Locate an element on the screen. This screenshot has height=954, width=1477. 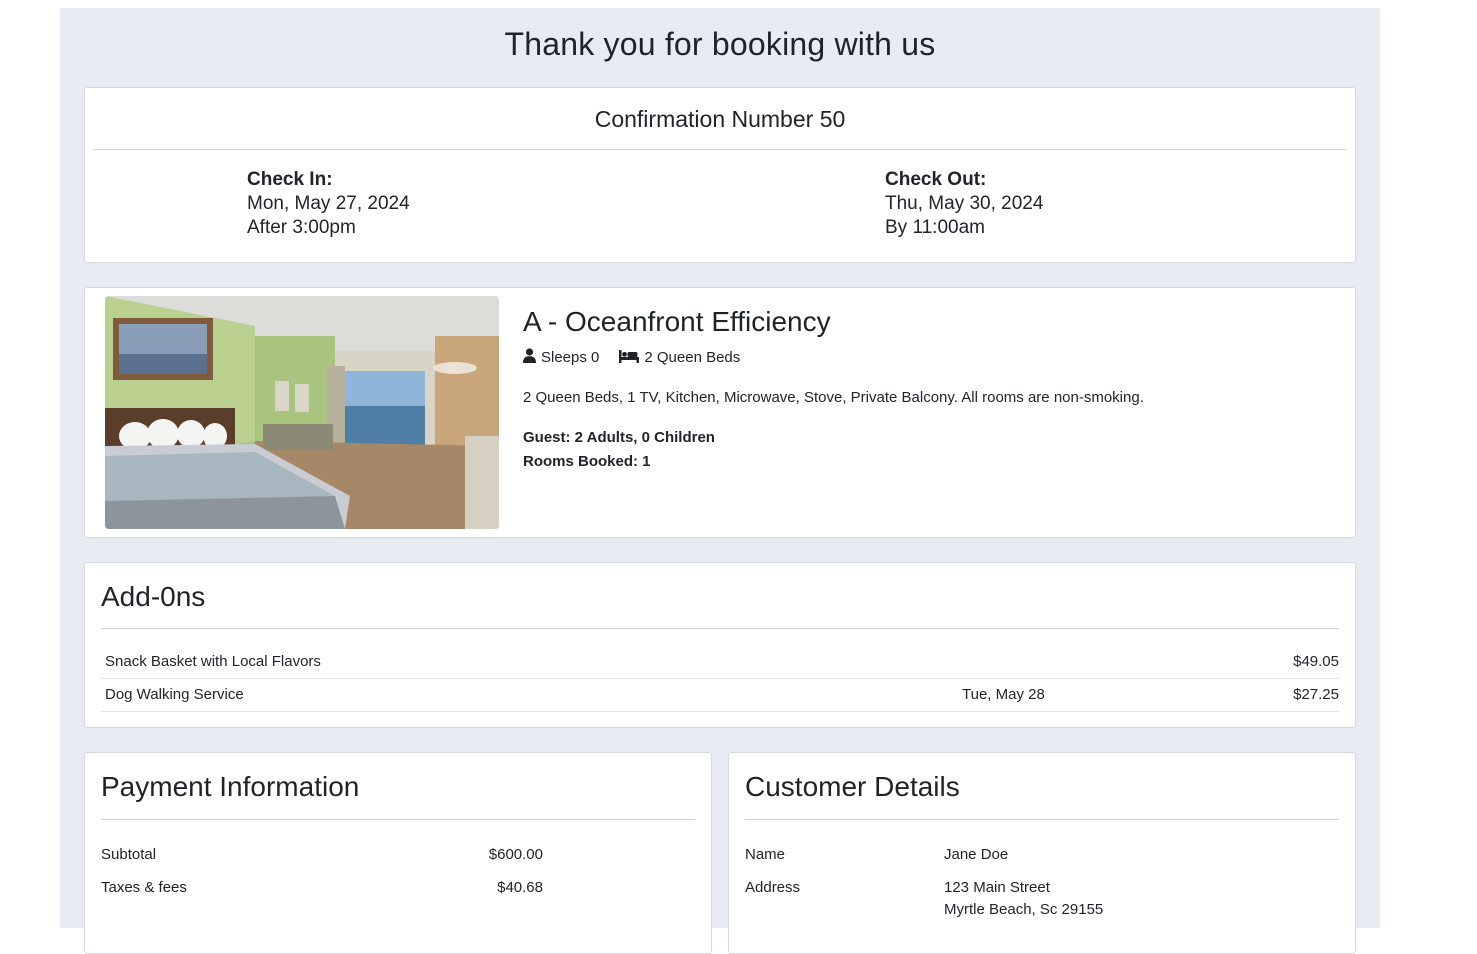
addon-price: $49.05 is located at coordinates (1316, 661).